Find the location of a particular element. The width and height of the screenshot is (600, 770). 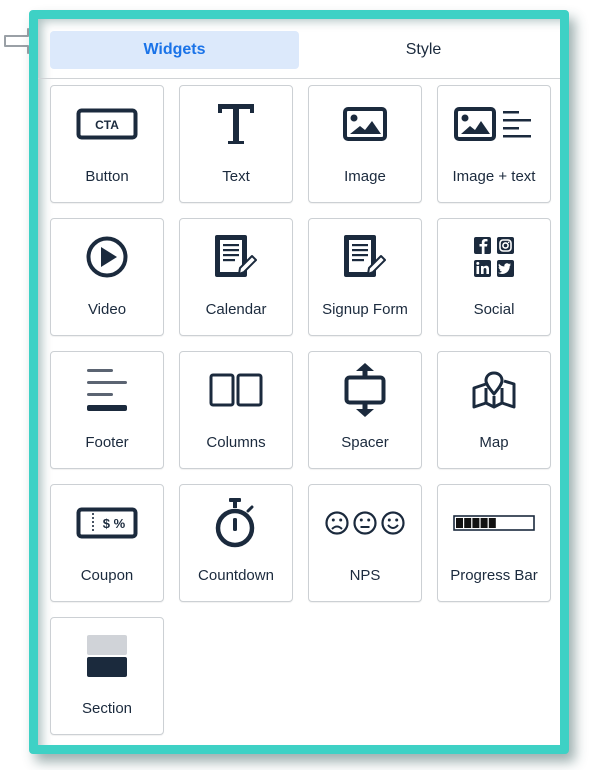

linkedin-icon is located at coordinates (482, 268).